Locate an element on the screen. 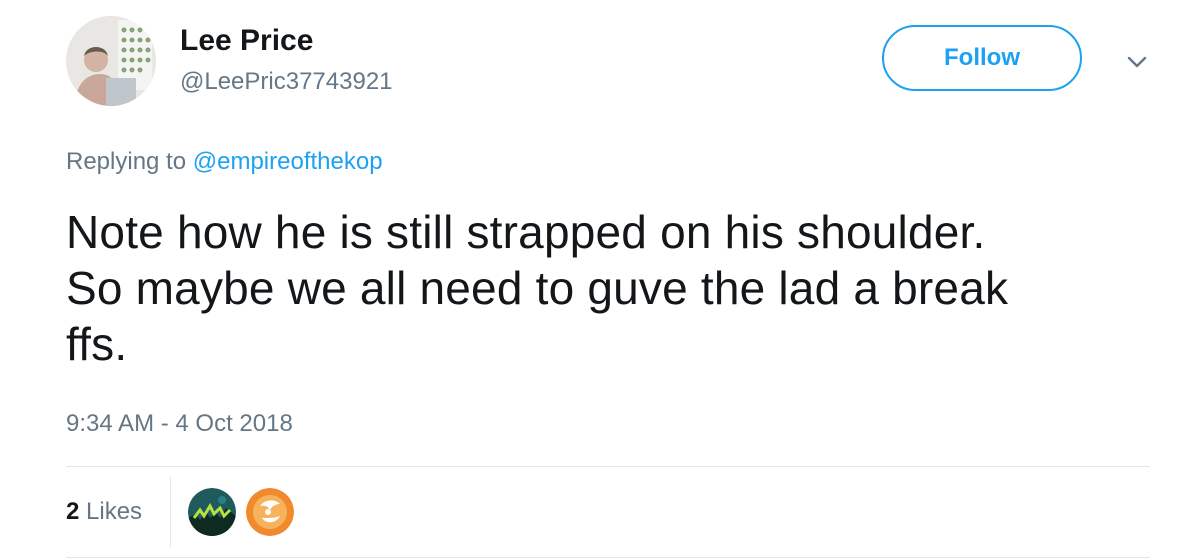 The height and width of the screenshot is (560, 1200). author-display-name: Lee Price is located at coordinates (246, 41).